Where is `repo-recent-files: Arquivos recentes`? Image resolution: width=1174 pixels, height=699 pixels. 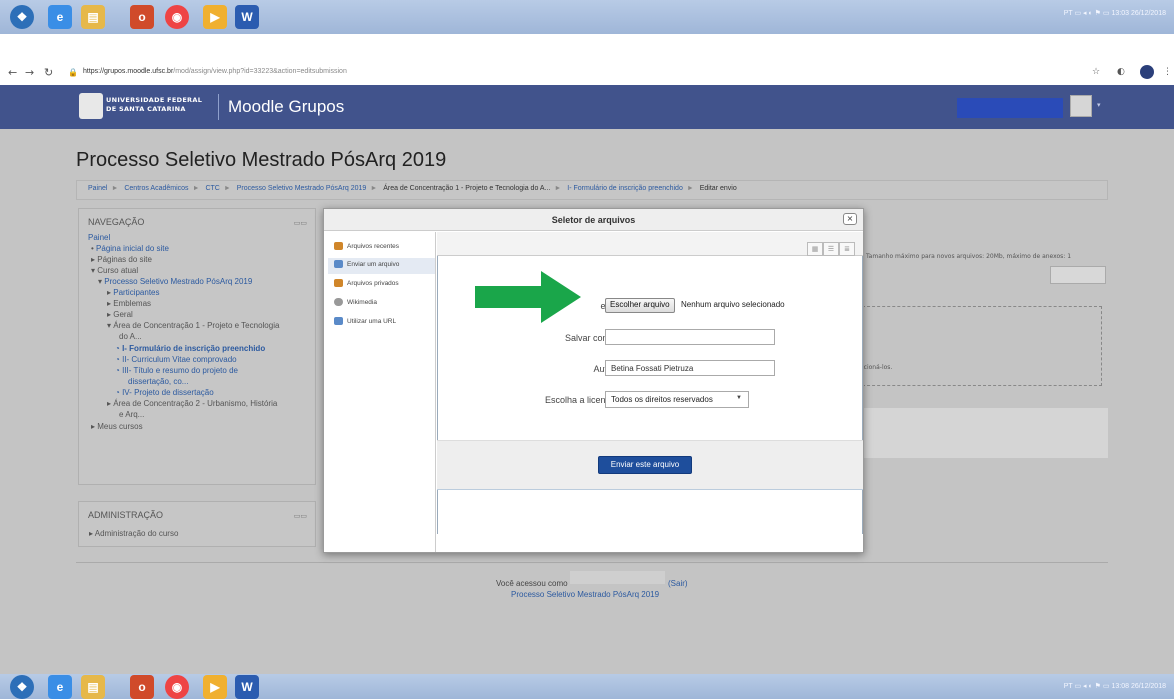
repo-recent-files: Arquivos recentes is located at coordinates (384, 248).